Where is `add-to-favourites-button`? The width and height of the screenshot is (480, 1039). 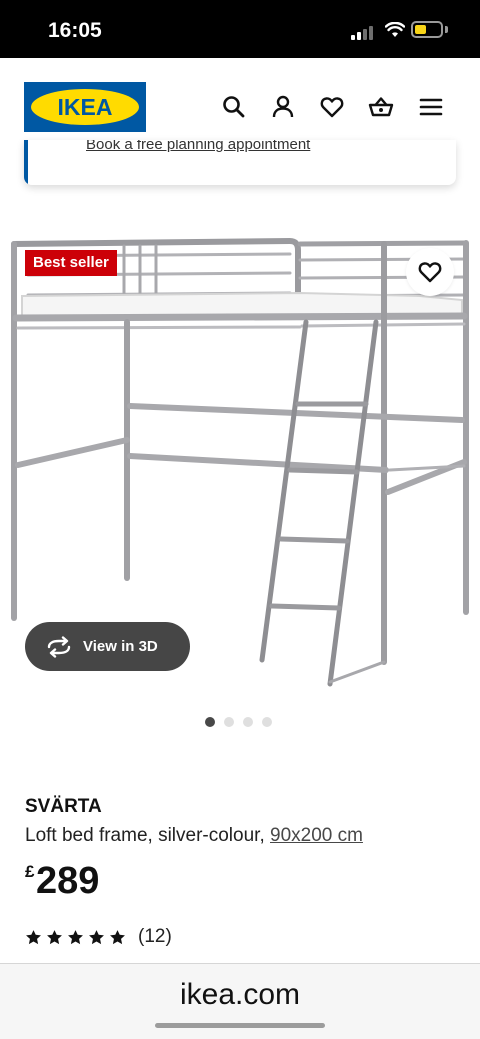
add-to-favourites-button is located at coordinates (430, 272).